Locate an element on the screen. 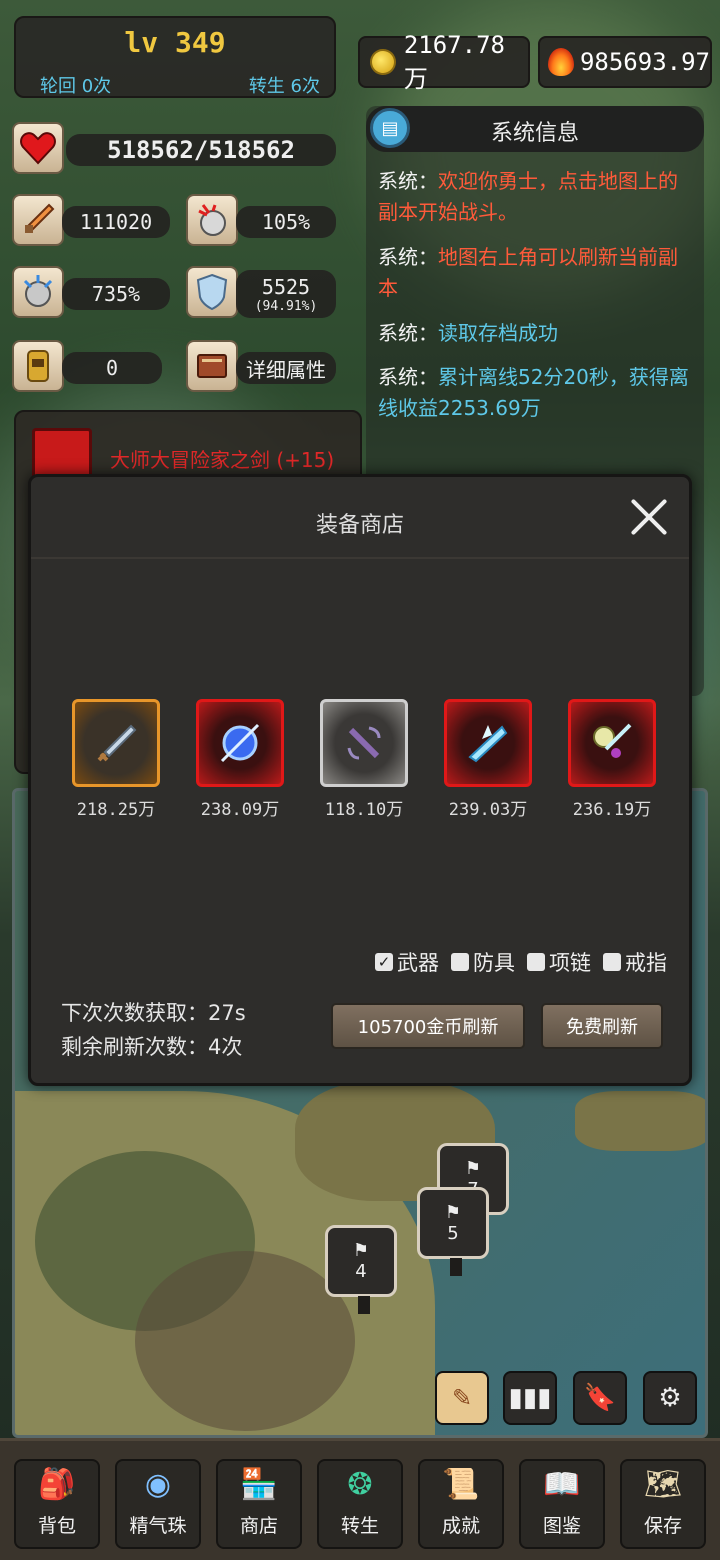  nav-save: 🗺 保存 is located at coordinates (663, 1504).